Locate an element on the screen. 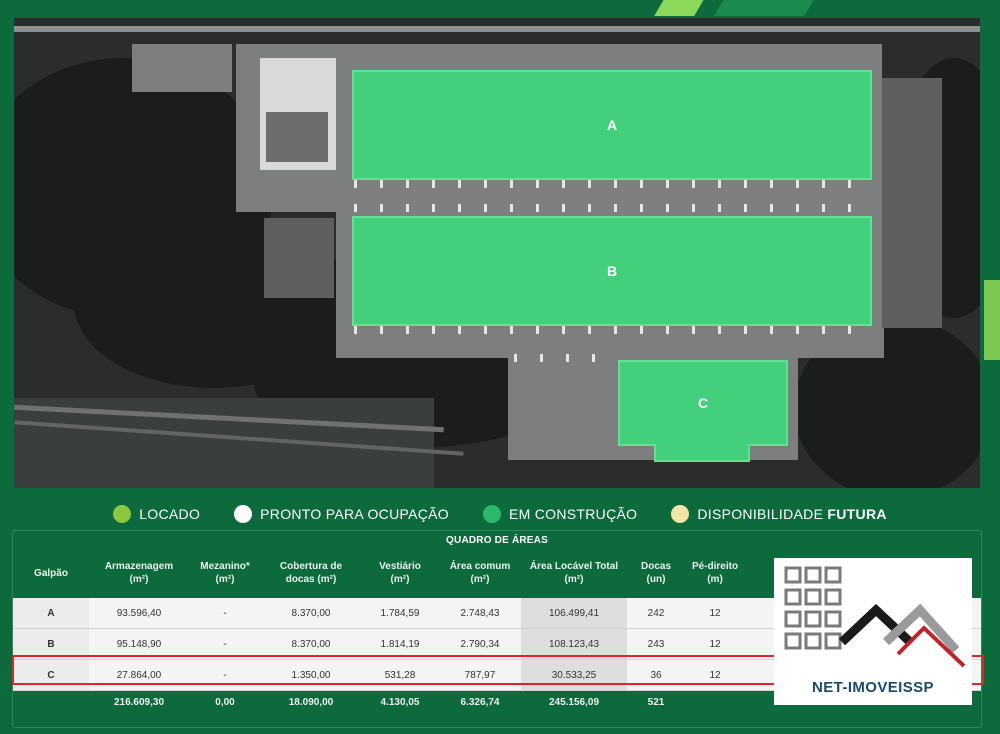 The image size is (1000, 734). warehouse-b-label: B is located at coordinates (612, 271).